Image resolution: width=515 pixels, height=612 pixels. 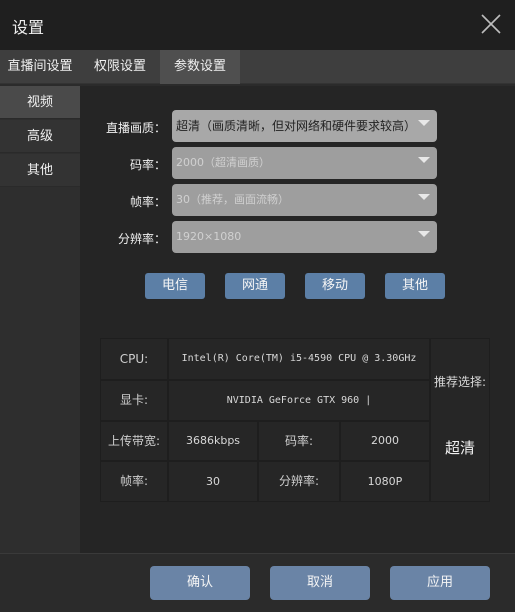 I want to click on cancel-button: 取消, so click(x=320, y=583).